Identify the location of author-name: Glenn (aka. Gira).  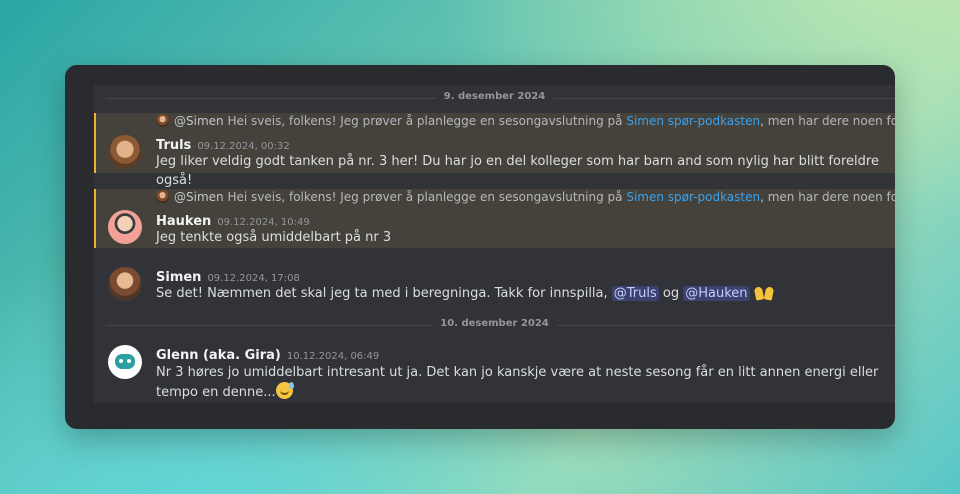
(218, 355).